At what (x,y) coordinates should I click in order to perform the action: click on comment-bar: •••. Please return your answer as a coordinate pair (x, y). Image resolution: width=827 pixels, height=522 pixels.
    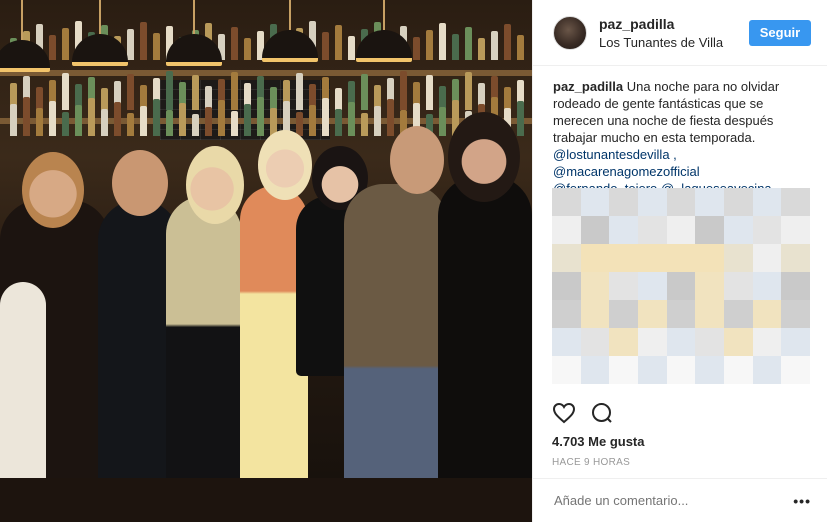
    Looking at the image, I should click on (679, 500).